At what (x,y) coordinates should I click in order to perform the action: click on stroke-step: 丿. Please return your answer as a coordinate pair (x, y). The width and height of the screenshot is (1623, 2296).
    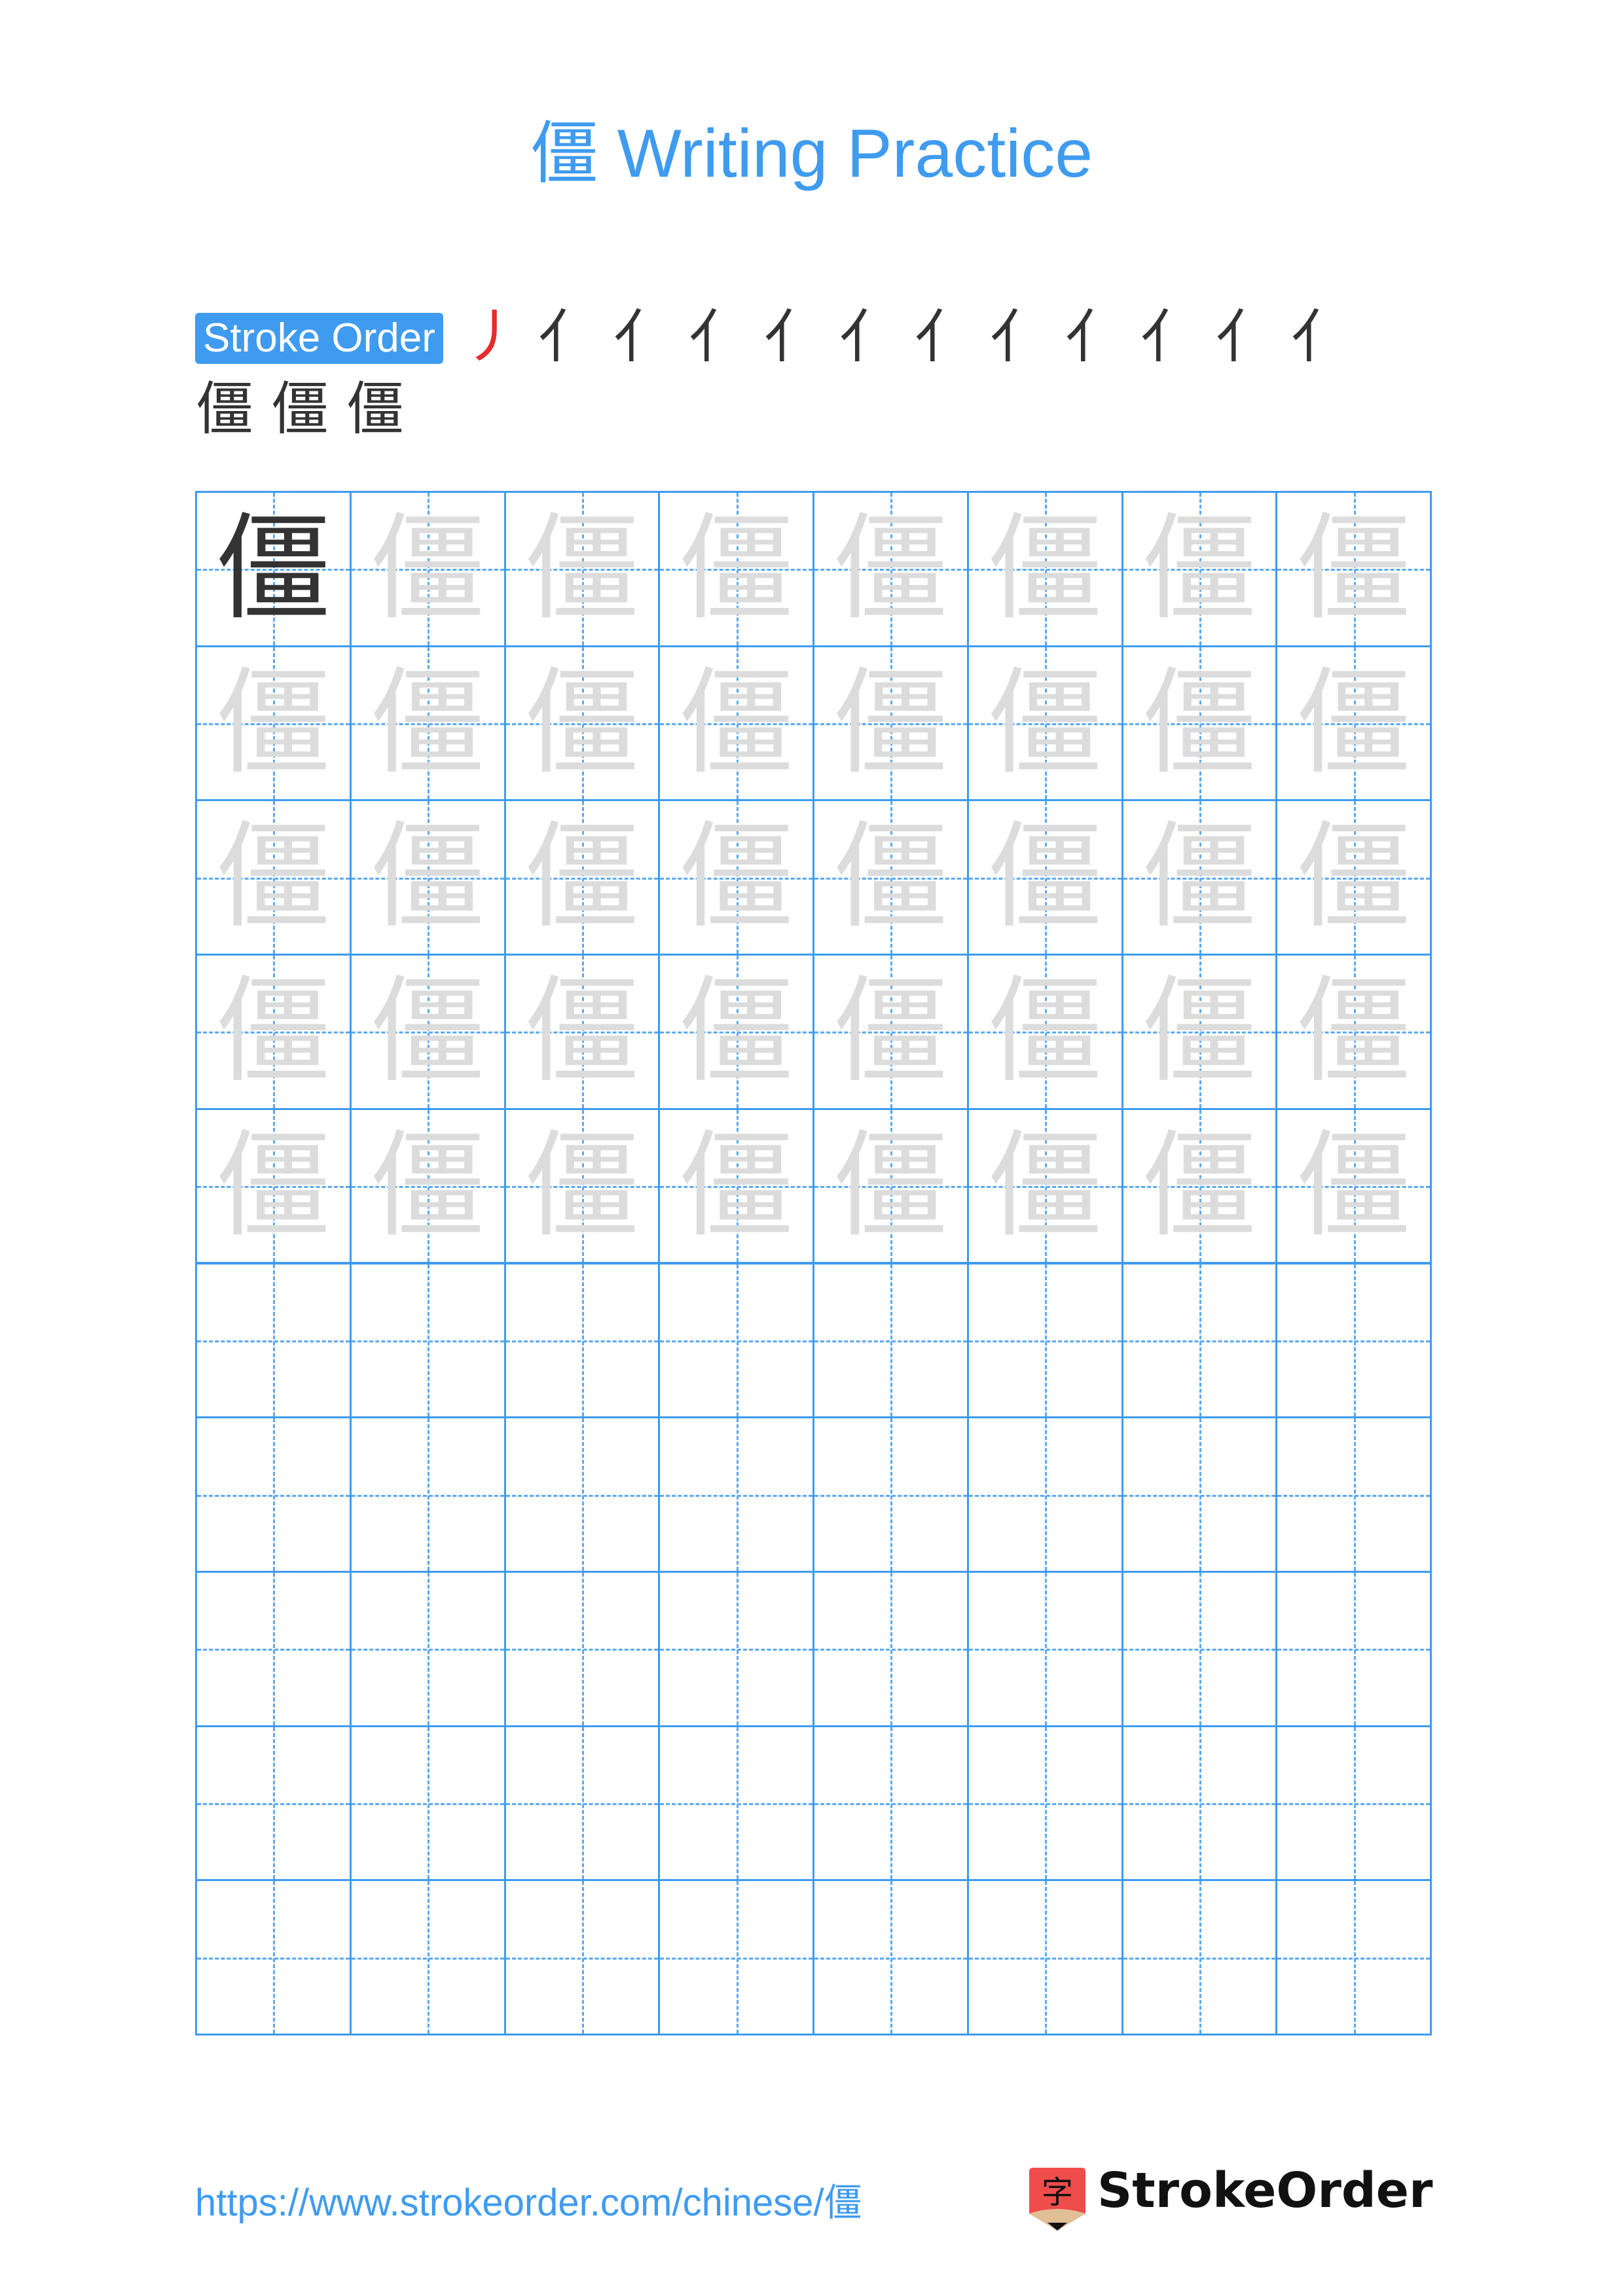
    Looking at the image, I should click on (491, 336).